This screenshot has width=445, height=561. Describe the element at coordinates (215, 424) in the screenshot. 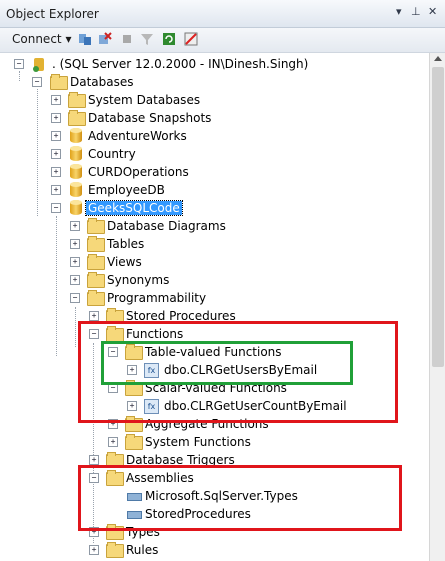

I see `tree-item-aggregate-functions: + Aggregate Functions` at that location.